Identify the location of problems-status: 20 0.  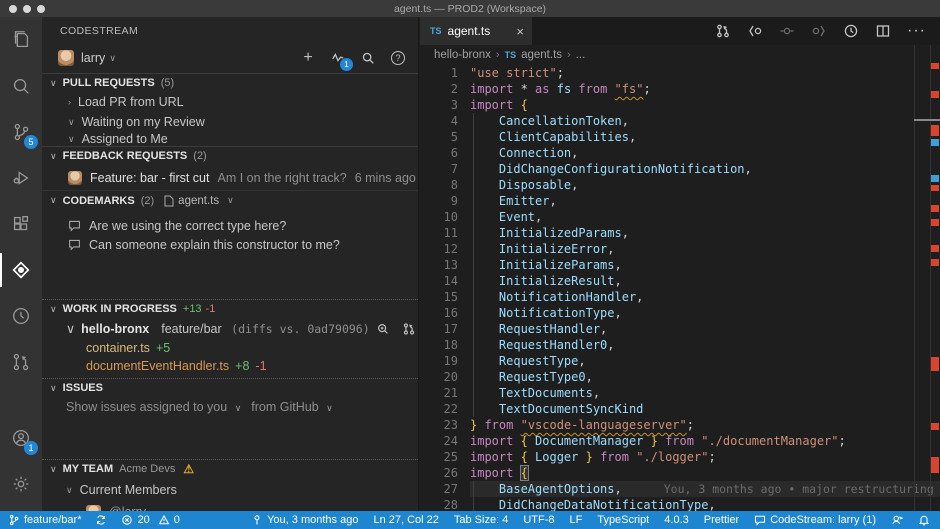
(150, 520).